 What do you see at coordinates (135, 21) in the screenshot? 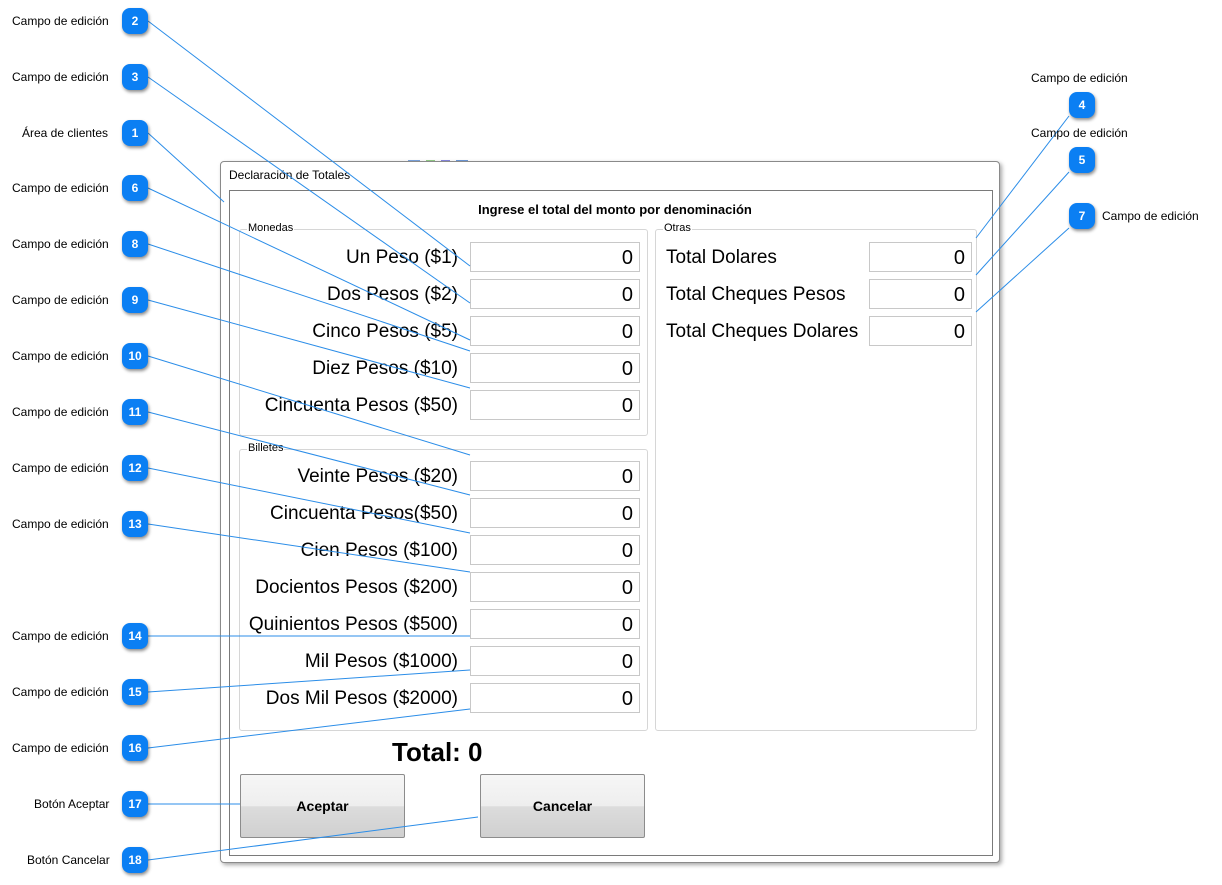
I see `callout-badge: 2` at bounding box center [135, 21].